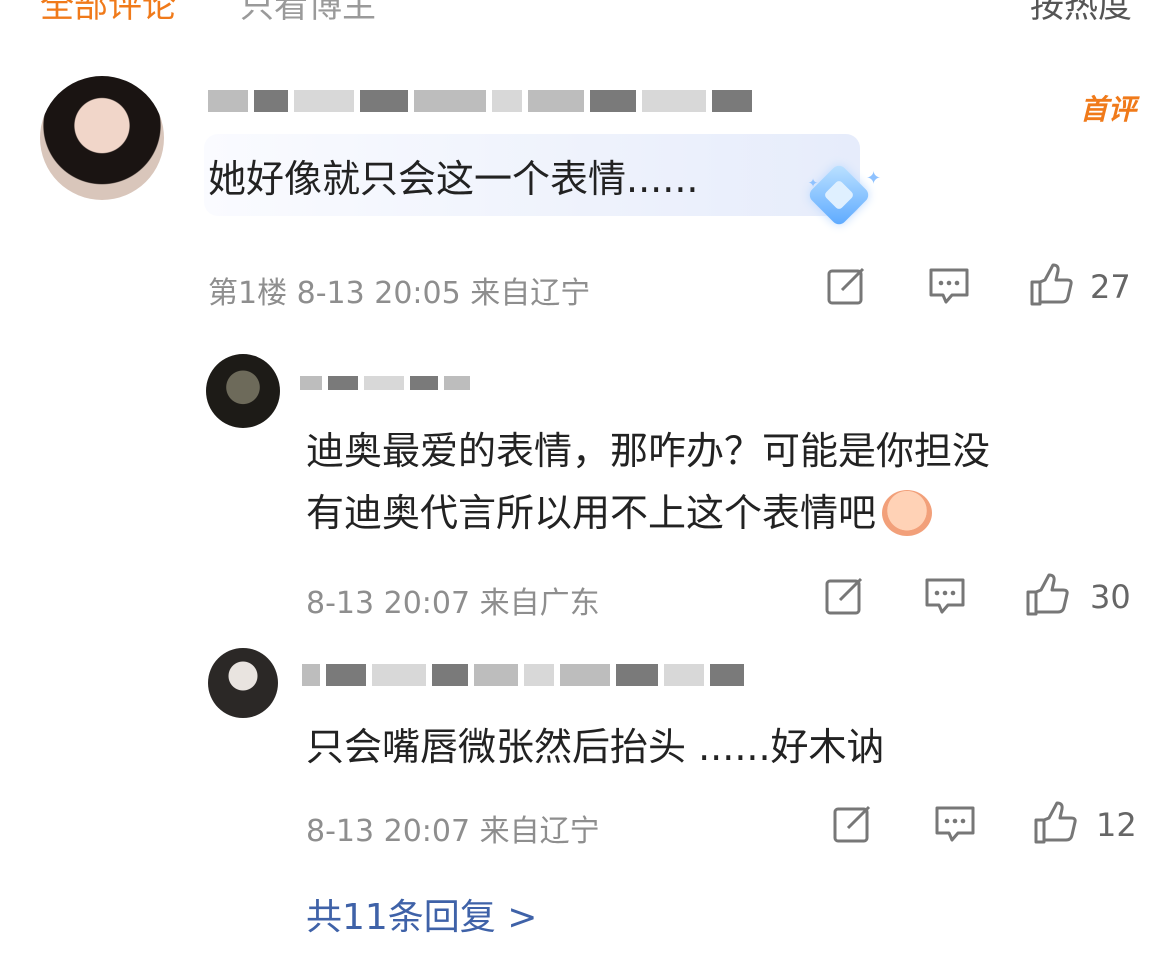 Image resolution: width=1176 pixels, height=965 pixels. What do you see at coordinates (907, 513) in the screenshot?
I see `grin-emoji-icon` at bounding box center [907, 513].